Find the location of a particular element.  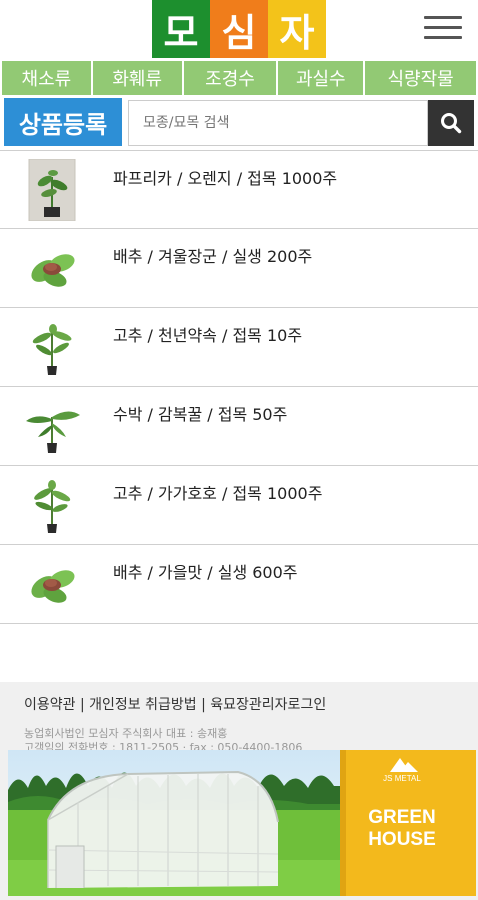

logo-char-1: 모 is located at coordinates (181, 29).